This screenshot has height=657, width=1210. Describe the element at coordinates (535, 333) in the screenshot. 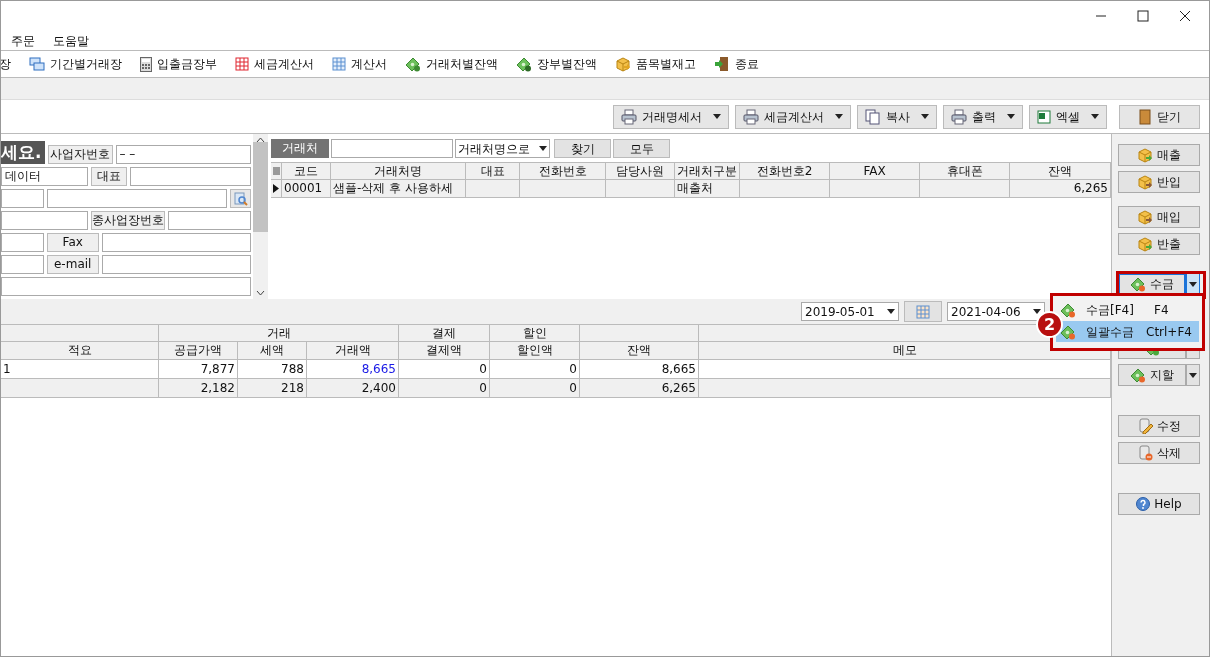

I see `column-group-header: 할인` at that location.